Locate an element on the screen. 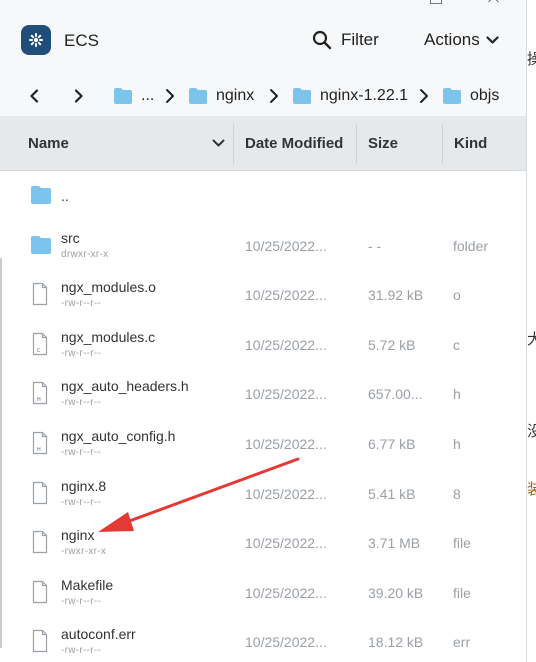  svg-text: H is located at coordinates (39, 450).